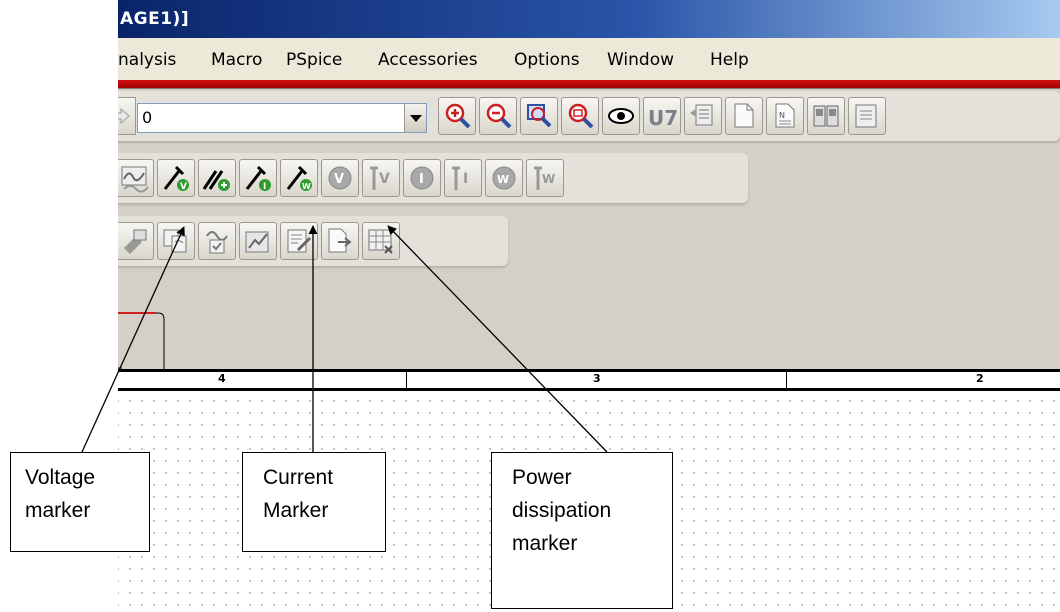 The height and width of the screenshot is (612, 1060). What do you see at coordinates (497, 339) in the screenshot?
I see `power-marker-arrow` at bounding box center [497, 339].